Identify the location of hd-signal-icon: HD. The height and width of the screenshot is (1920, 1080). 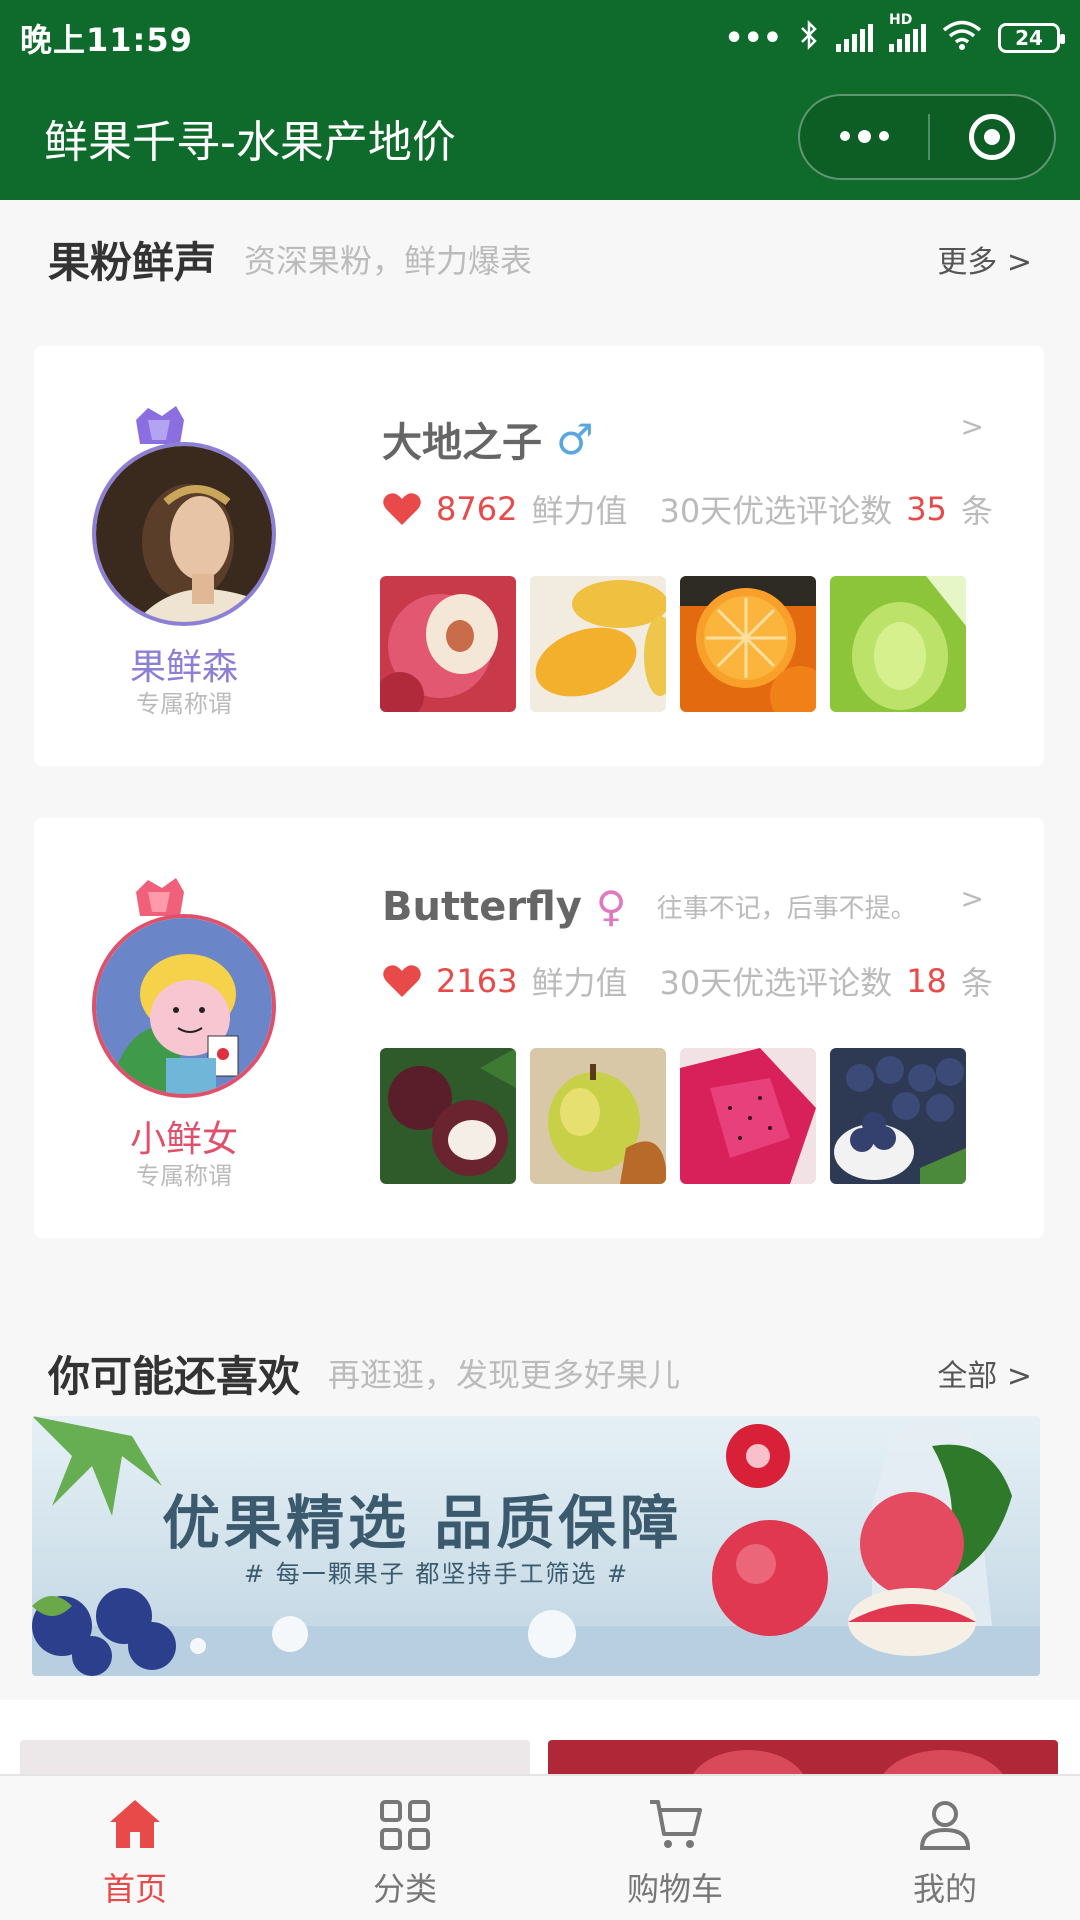
(907, 32).